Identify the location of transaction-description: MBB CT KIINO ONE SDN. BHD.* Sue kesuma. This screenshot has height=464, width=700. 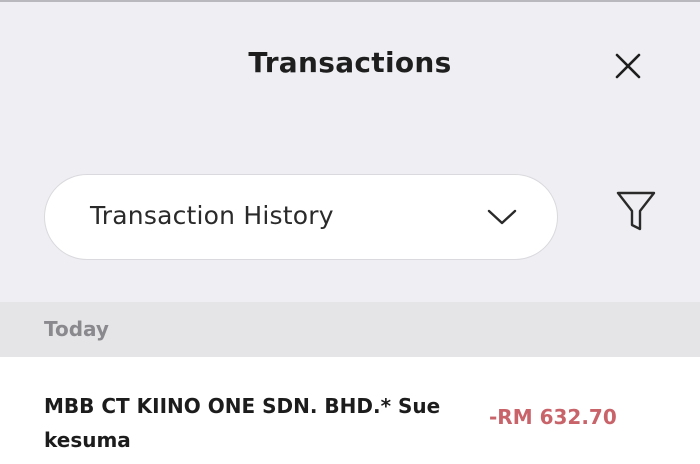
(242, 423).